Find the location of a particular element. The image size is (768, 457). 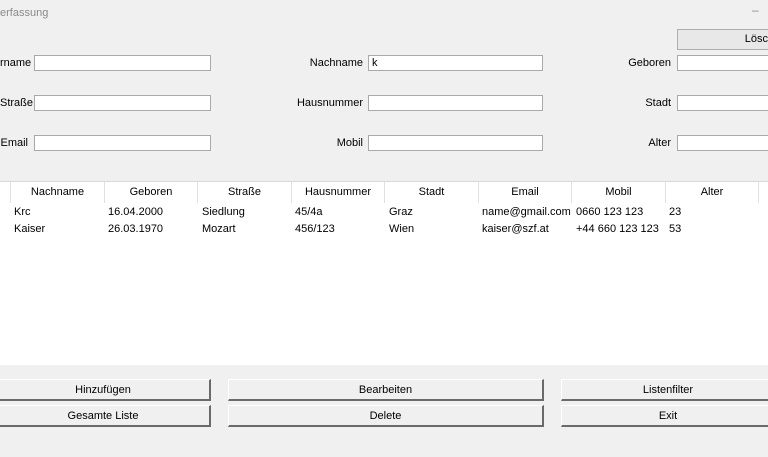

stadt-field is located at coordinates (722, 103).